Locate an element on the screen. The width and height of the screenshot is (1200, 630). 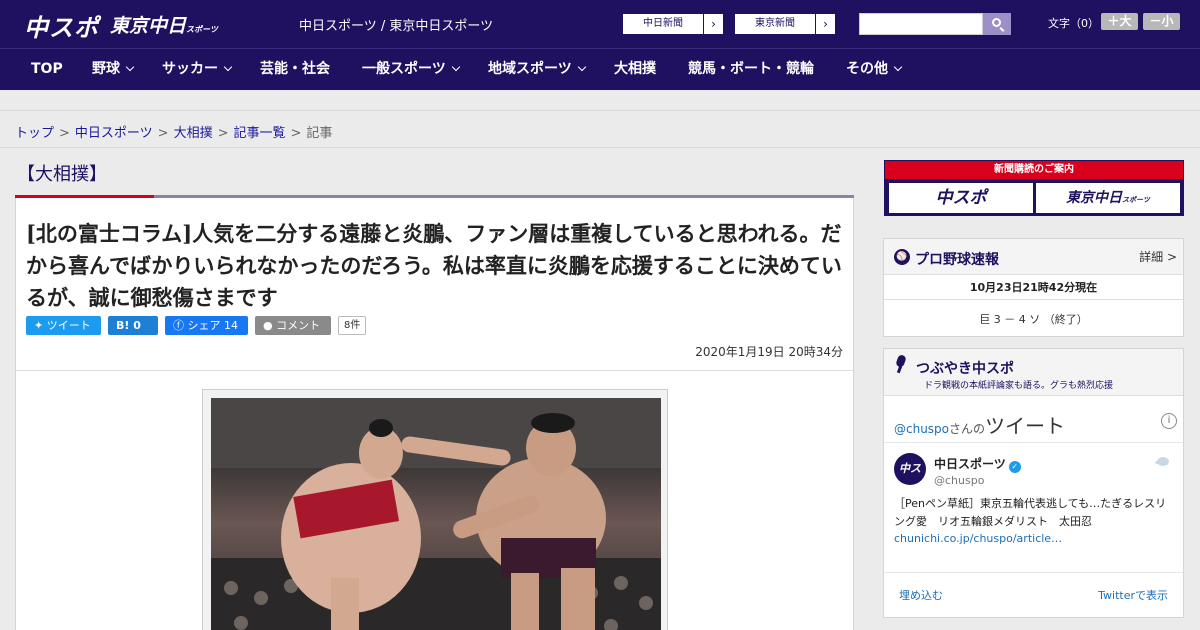
facebook-icon: ⓕ is located at coordinates (178, 325).